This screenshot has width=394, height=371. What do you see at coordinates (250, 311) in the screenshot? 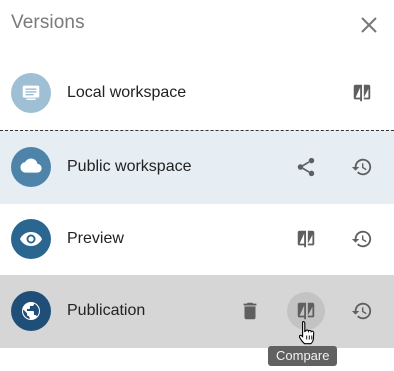
I see `delete-icon` at bounding box center [250, 311].